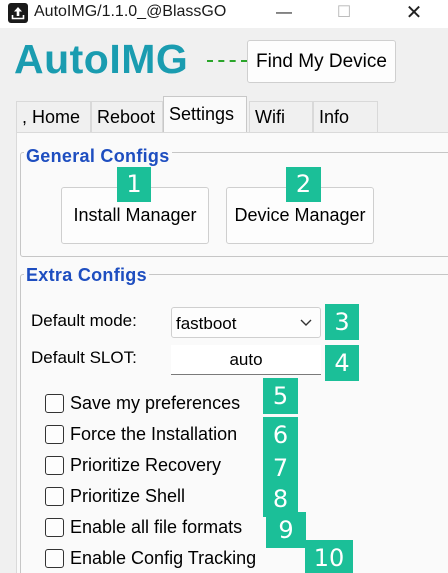 The width and height of the screenshot is (448, 573). Describe the element at coordinates (227, 61) in the screenshot. I see `logo-connector-line` at that location.